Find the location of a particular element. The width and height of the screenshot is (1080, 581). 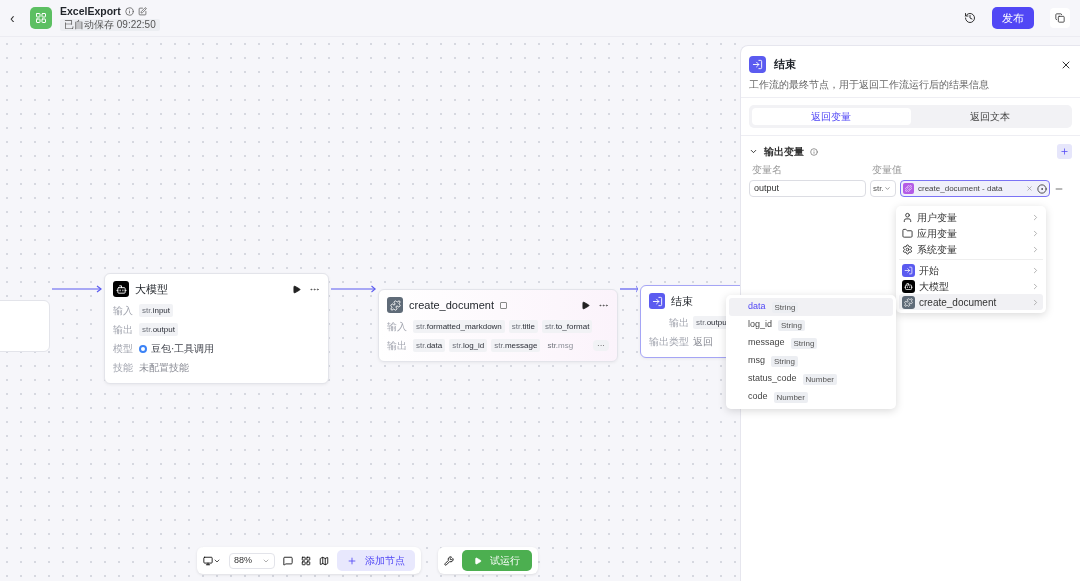

variable-tag: str.input is located at coordinates (156, 310).